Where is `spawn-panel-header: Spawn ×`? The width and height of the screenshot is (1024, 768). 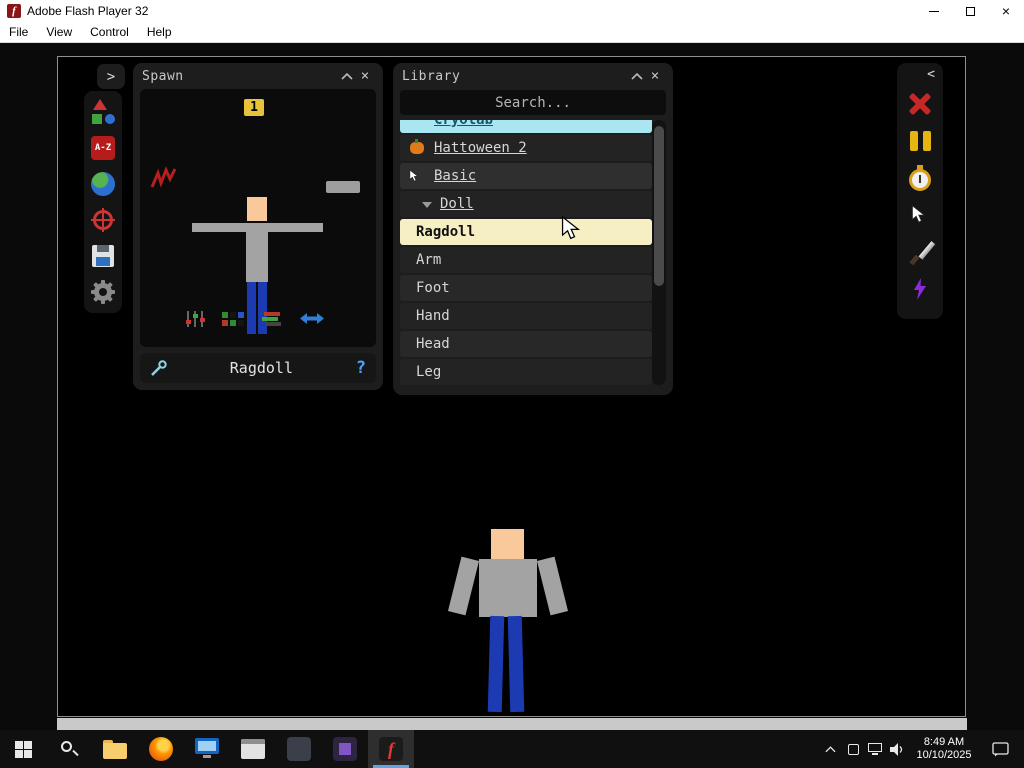 spawn-panel-header: Spawn × is located at coordinates (258, 76).